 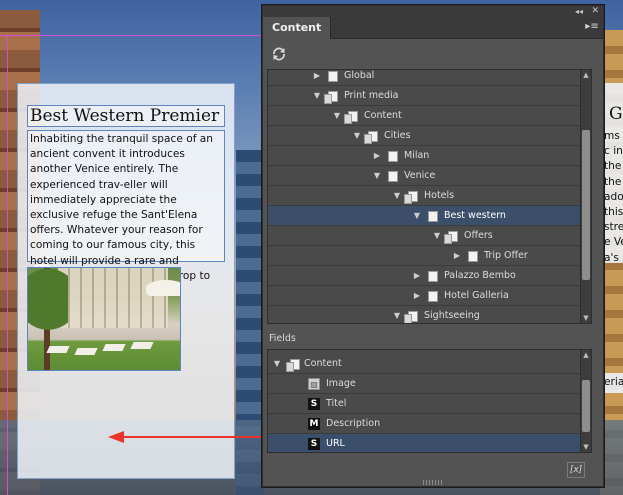 I want to click on tree-item-label: Sightseeing, so click(x=452, y=315).